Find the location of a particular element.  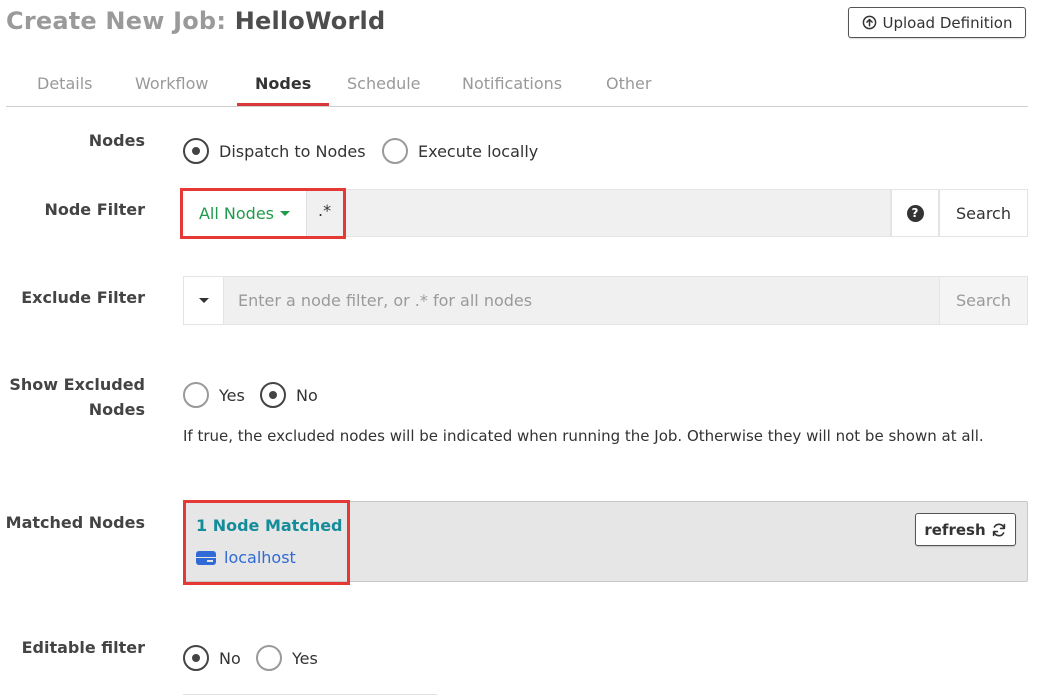

dispatch-to-nodes-label: Dispatch to Nodes is located at coordinates (292, 151).